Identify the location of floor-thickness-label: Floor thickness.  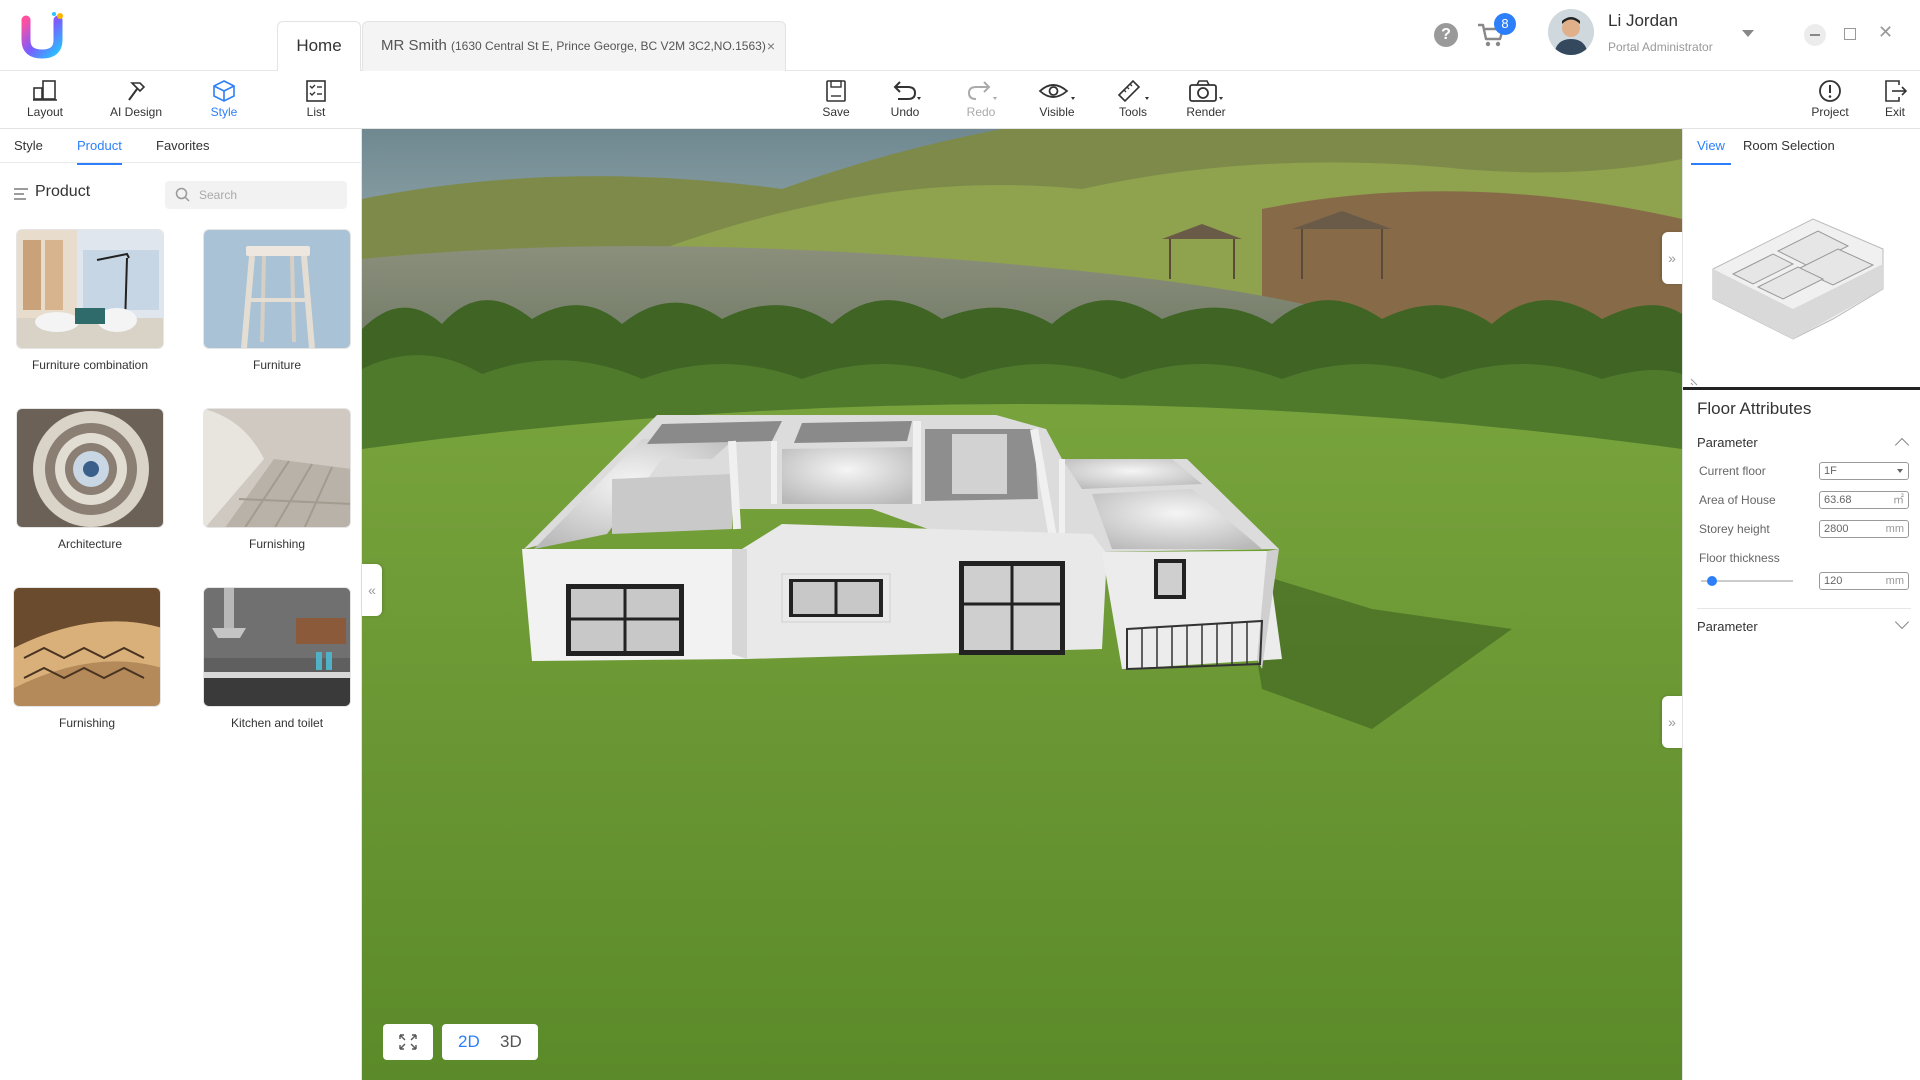
(1739, 558).